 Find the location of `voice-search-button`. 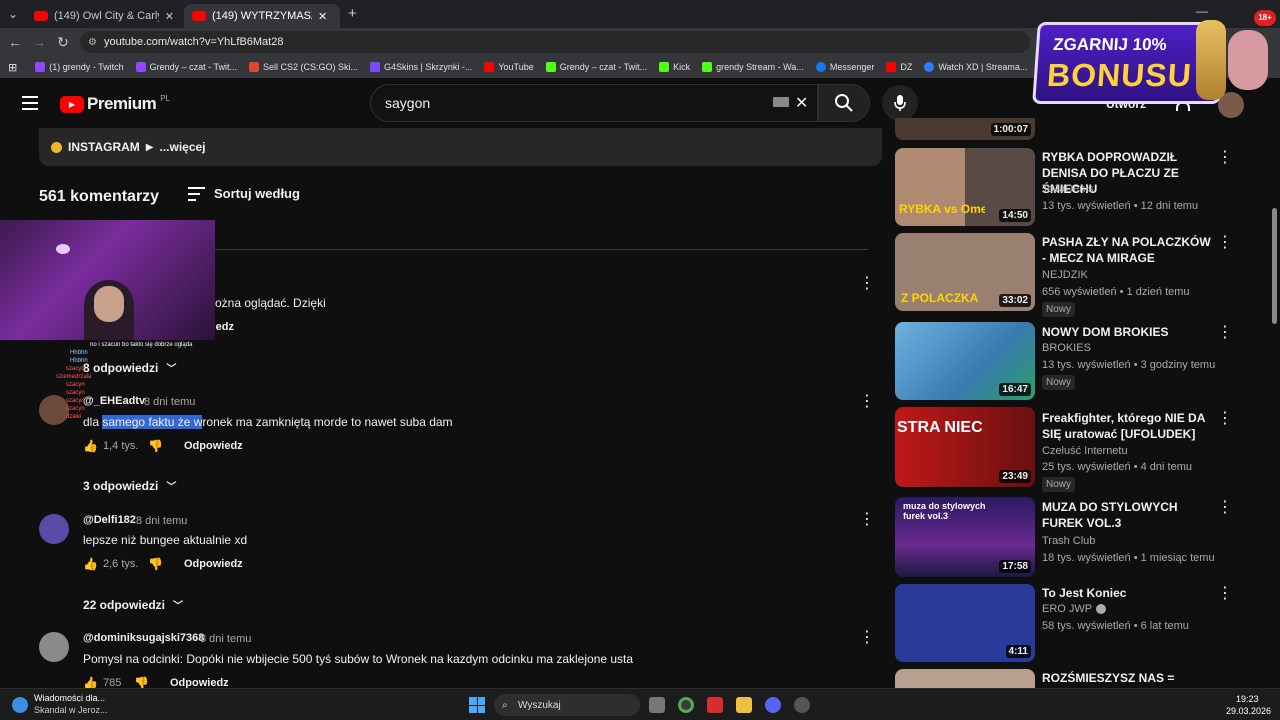

voice-search-button is located at coordinates (900, 103).